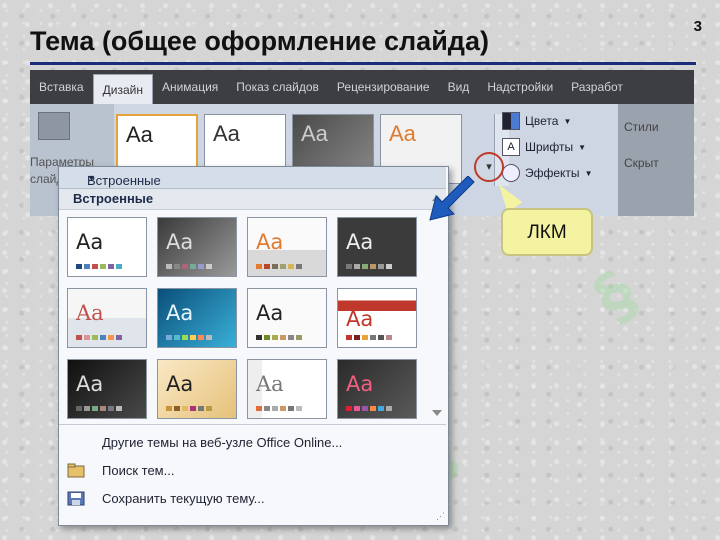  I want to click on tab-addins: Надстройки, so click(520, 87).